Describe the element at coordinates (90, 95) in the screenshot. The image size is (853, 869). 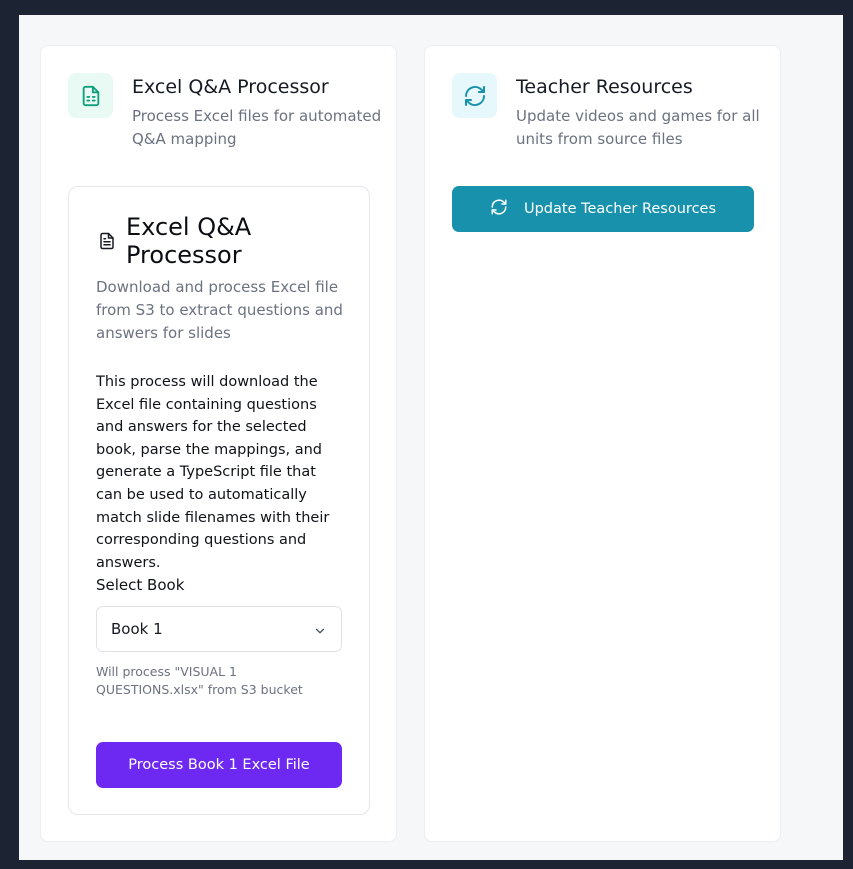
I see `spreadsheet-file-icon` at that location.